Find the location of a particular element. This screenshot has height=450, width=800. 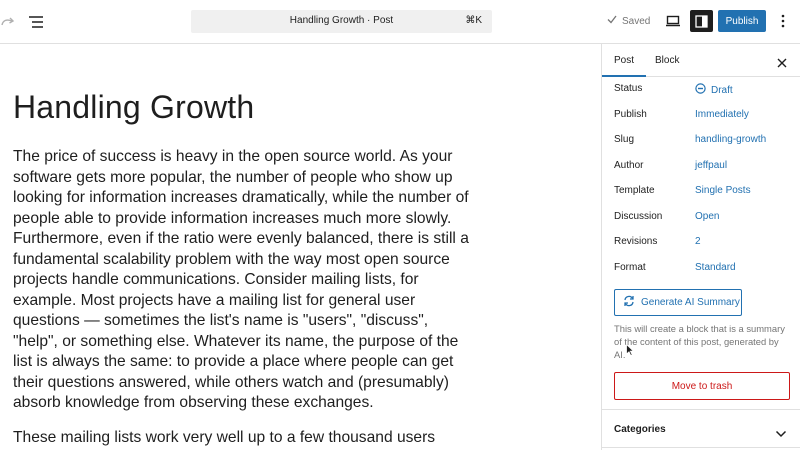

draft-status-icon is located at coordinates (700, 90).